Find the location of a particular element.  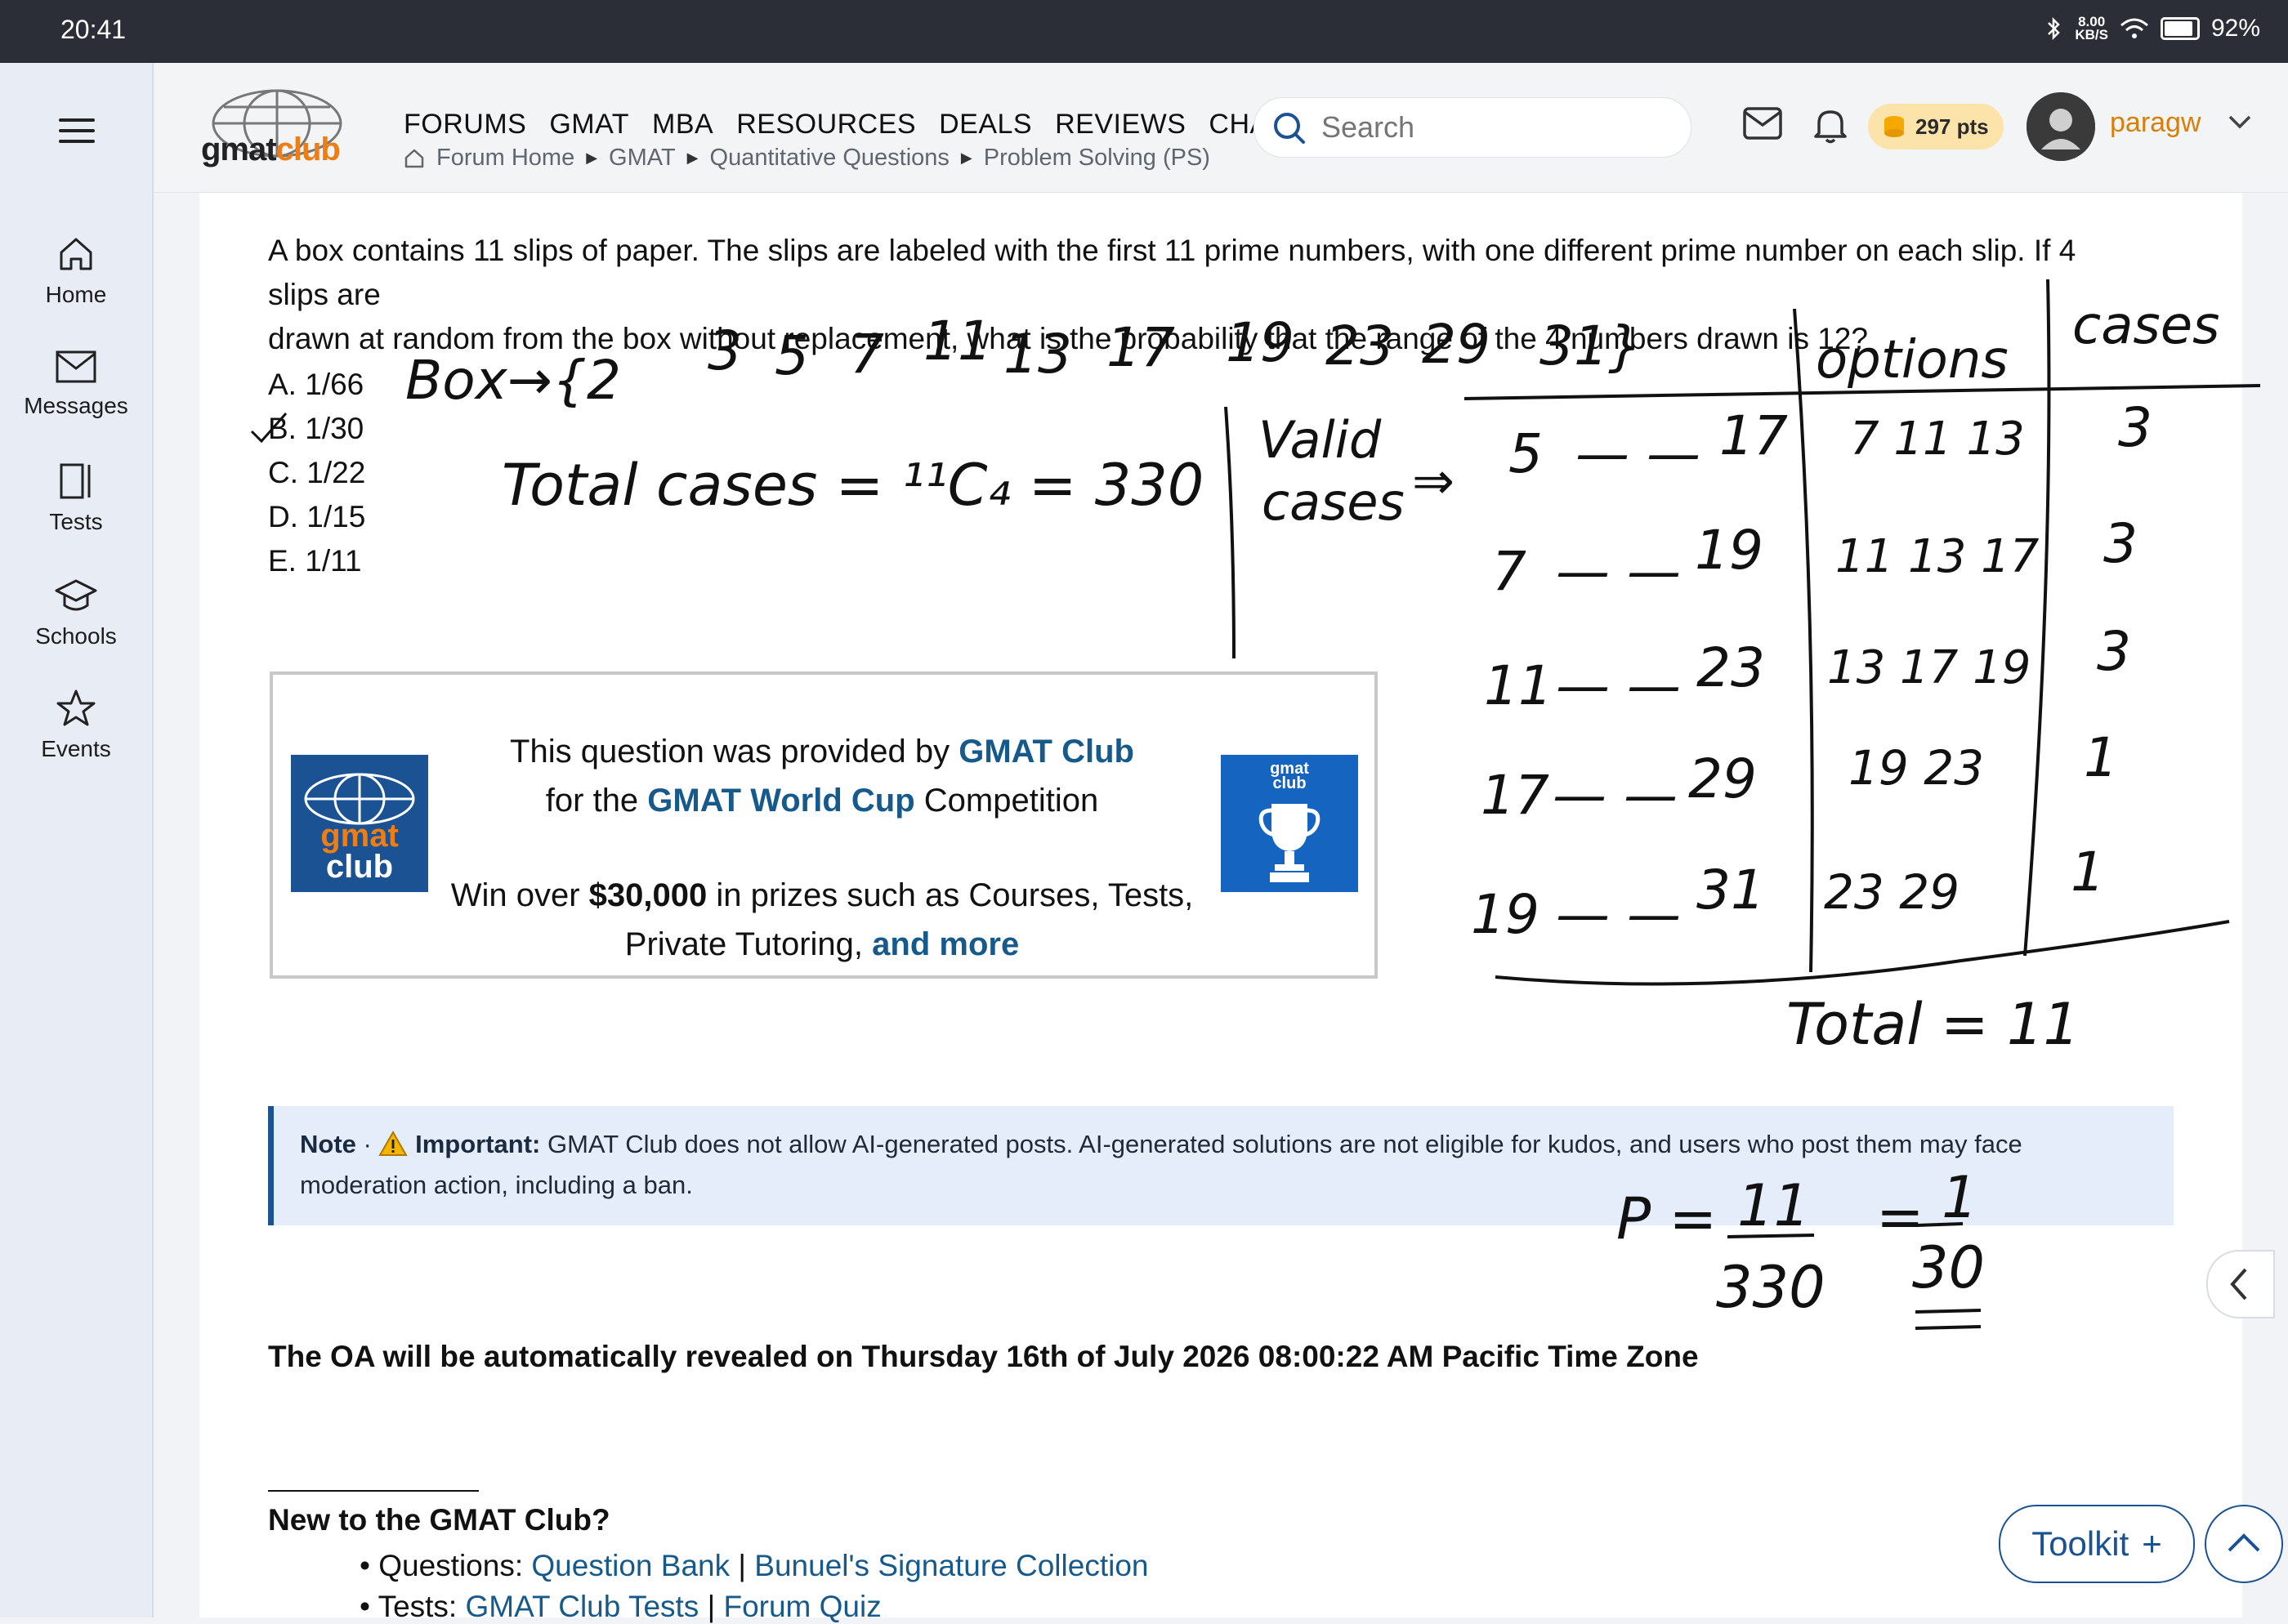

trophy-icon is located at coordinates (1289, 843).